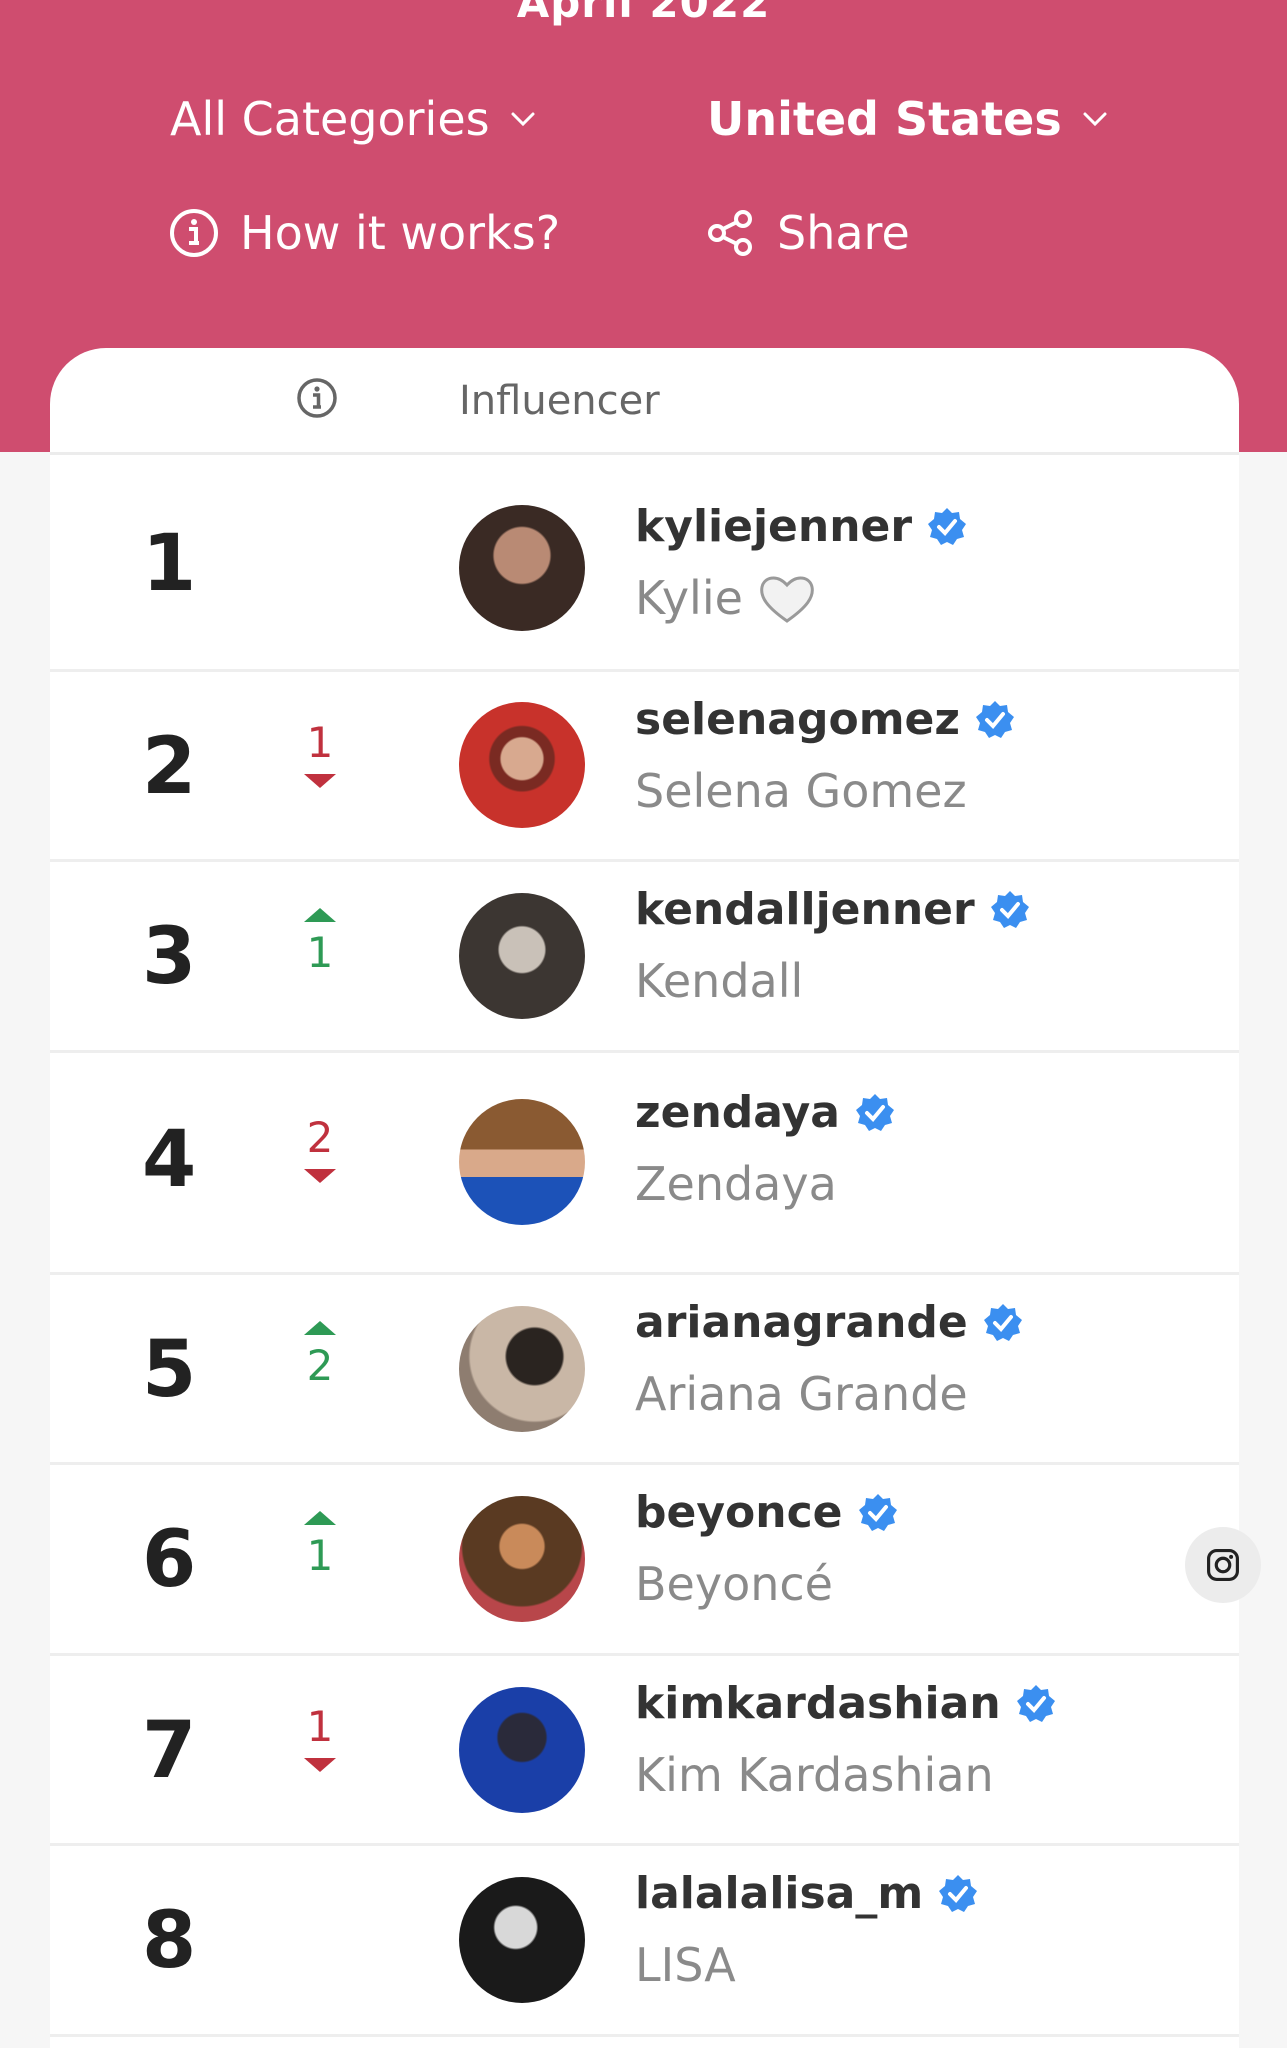 The image size is (1287, 2048). I want to click on username-link: lalalalisa_m, so click(807, 1893).